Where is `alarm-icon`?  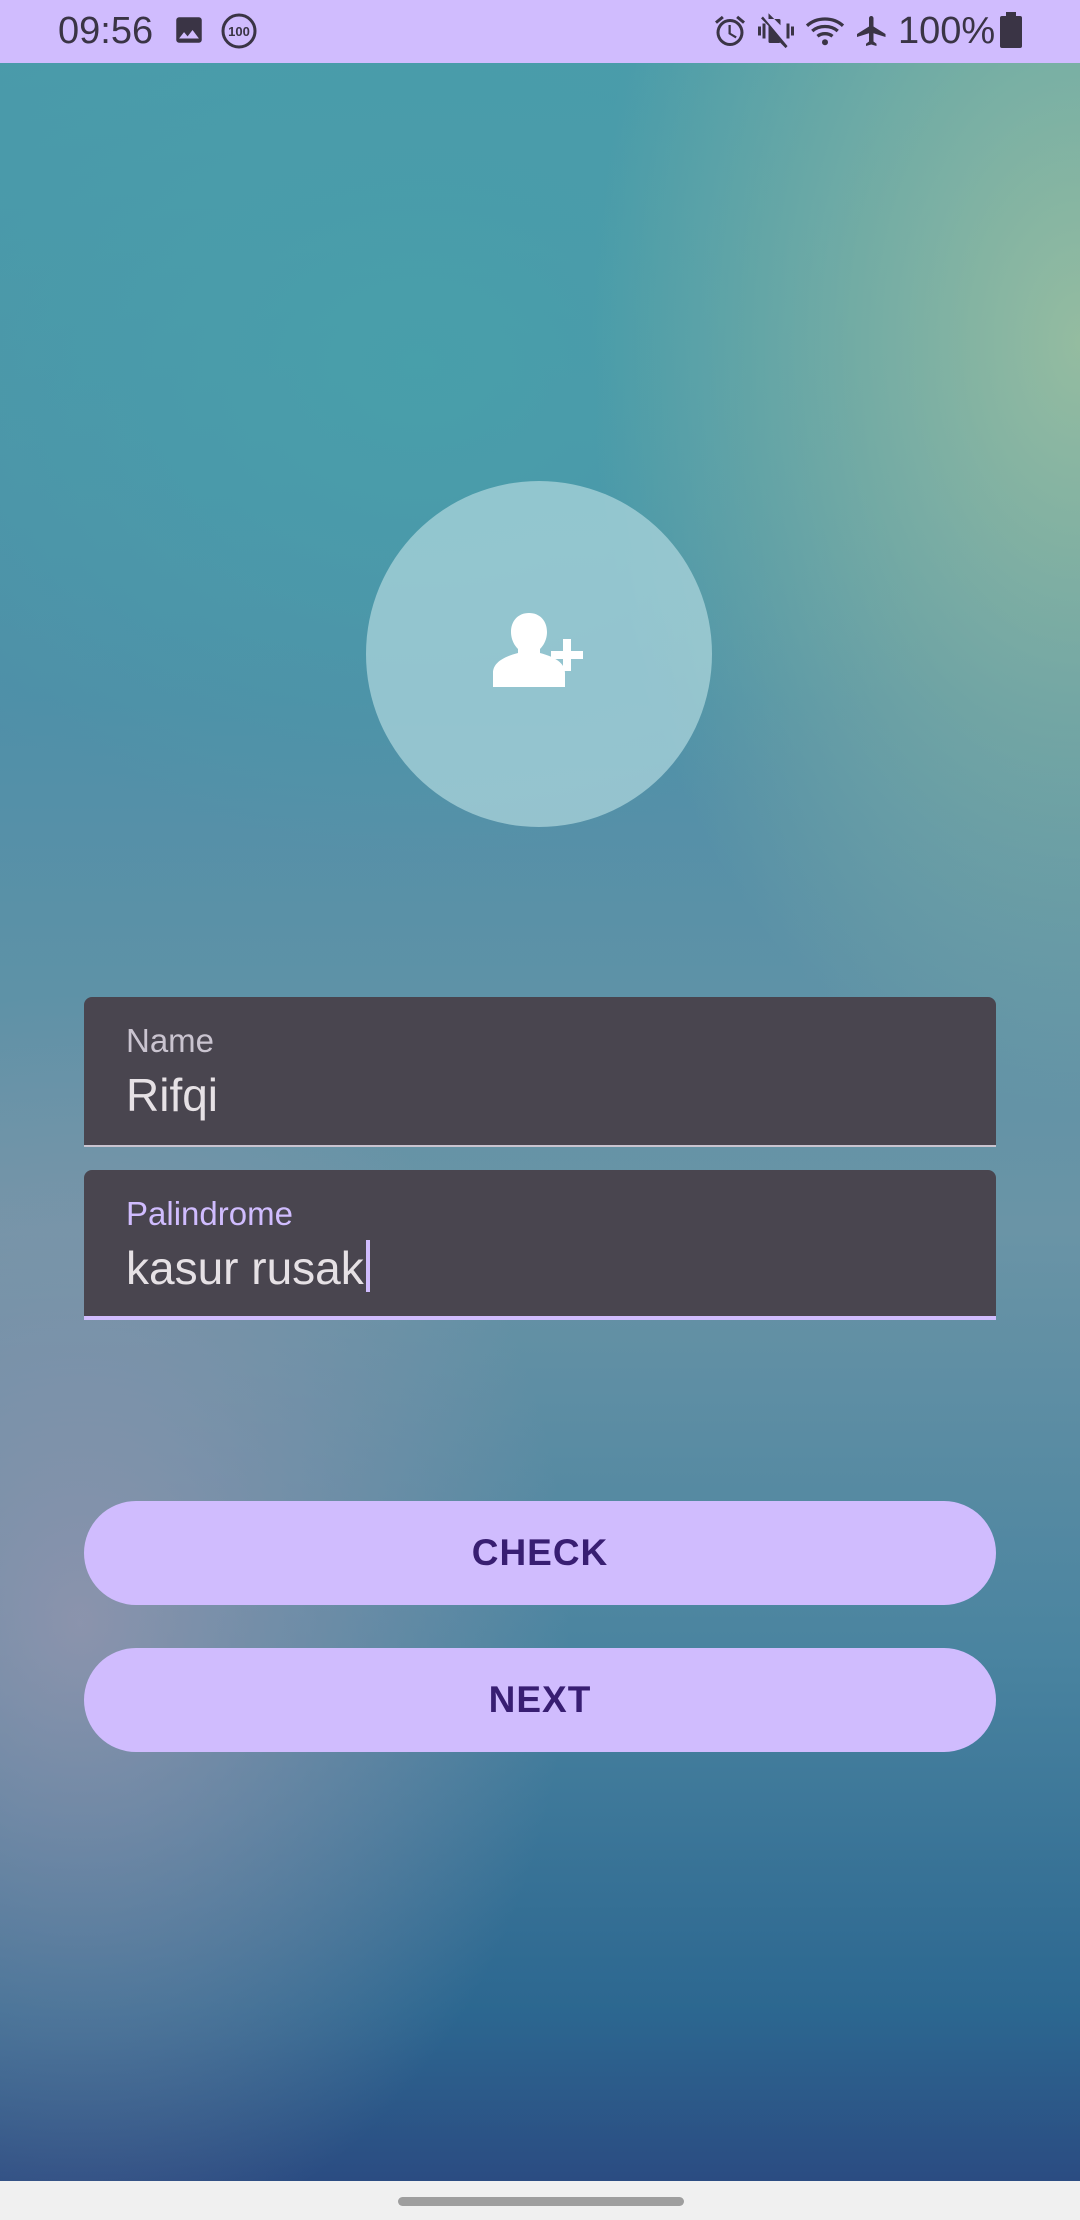 alarm-icon is located at coordinates (730, 36).